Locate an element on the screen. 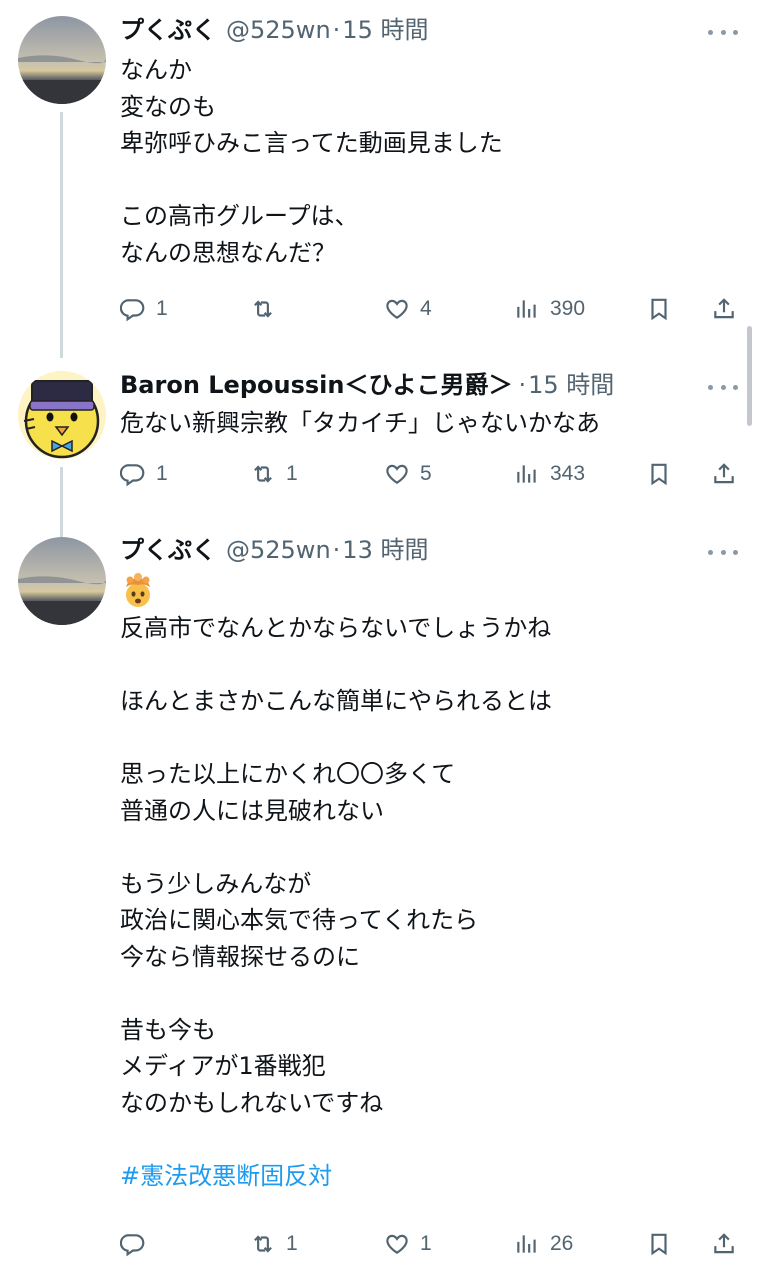 The width and height of the screenshot is (760, 1280). text-line: もう少しみんなが is located at coordinates (216, 883).